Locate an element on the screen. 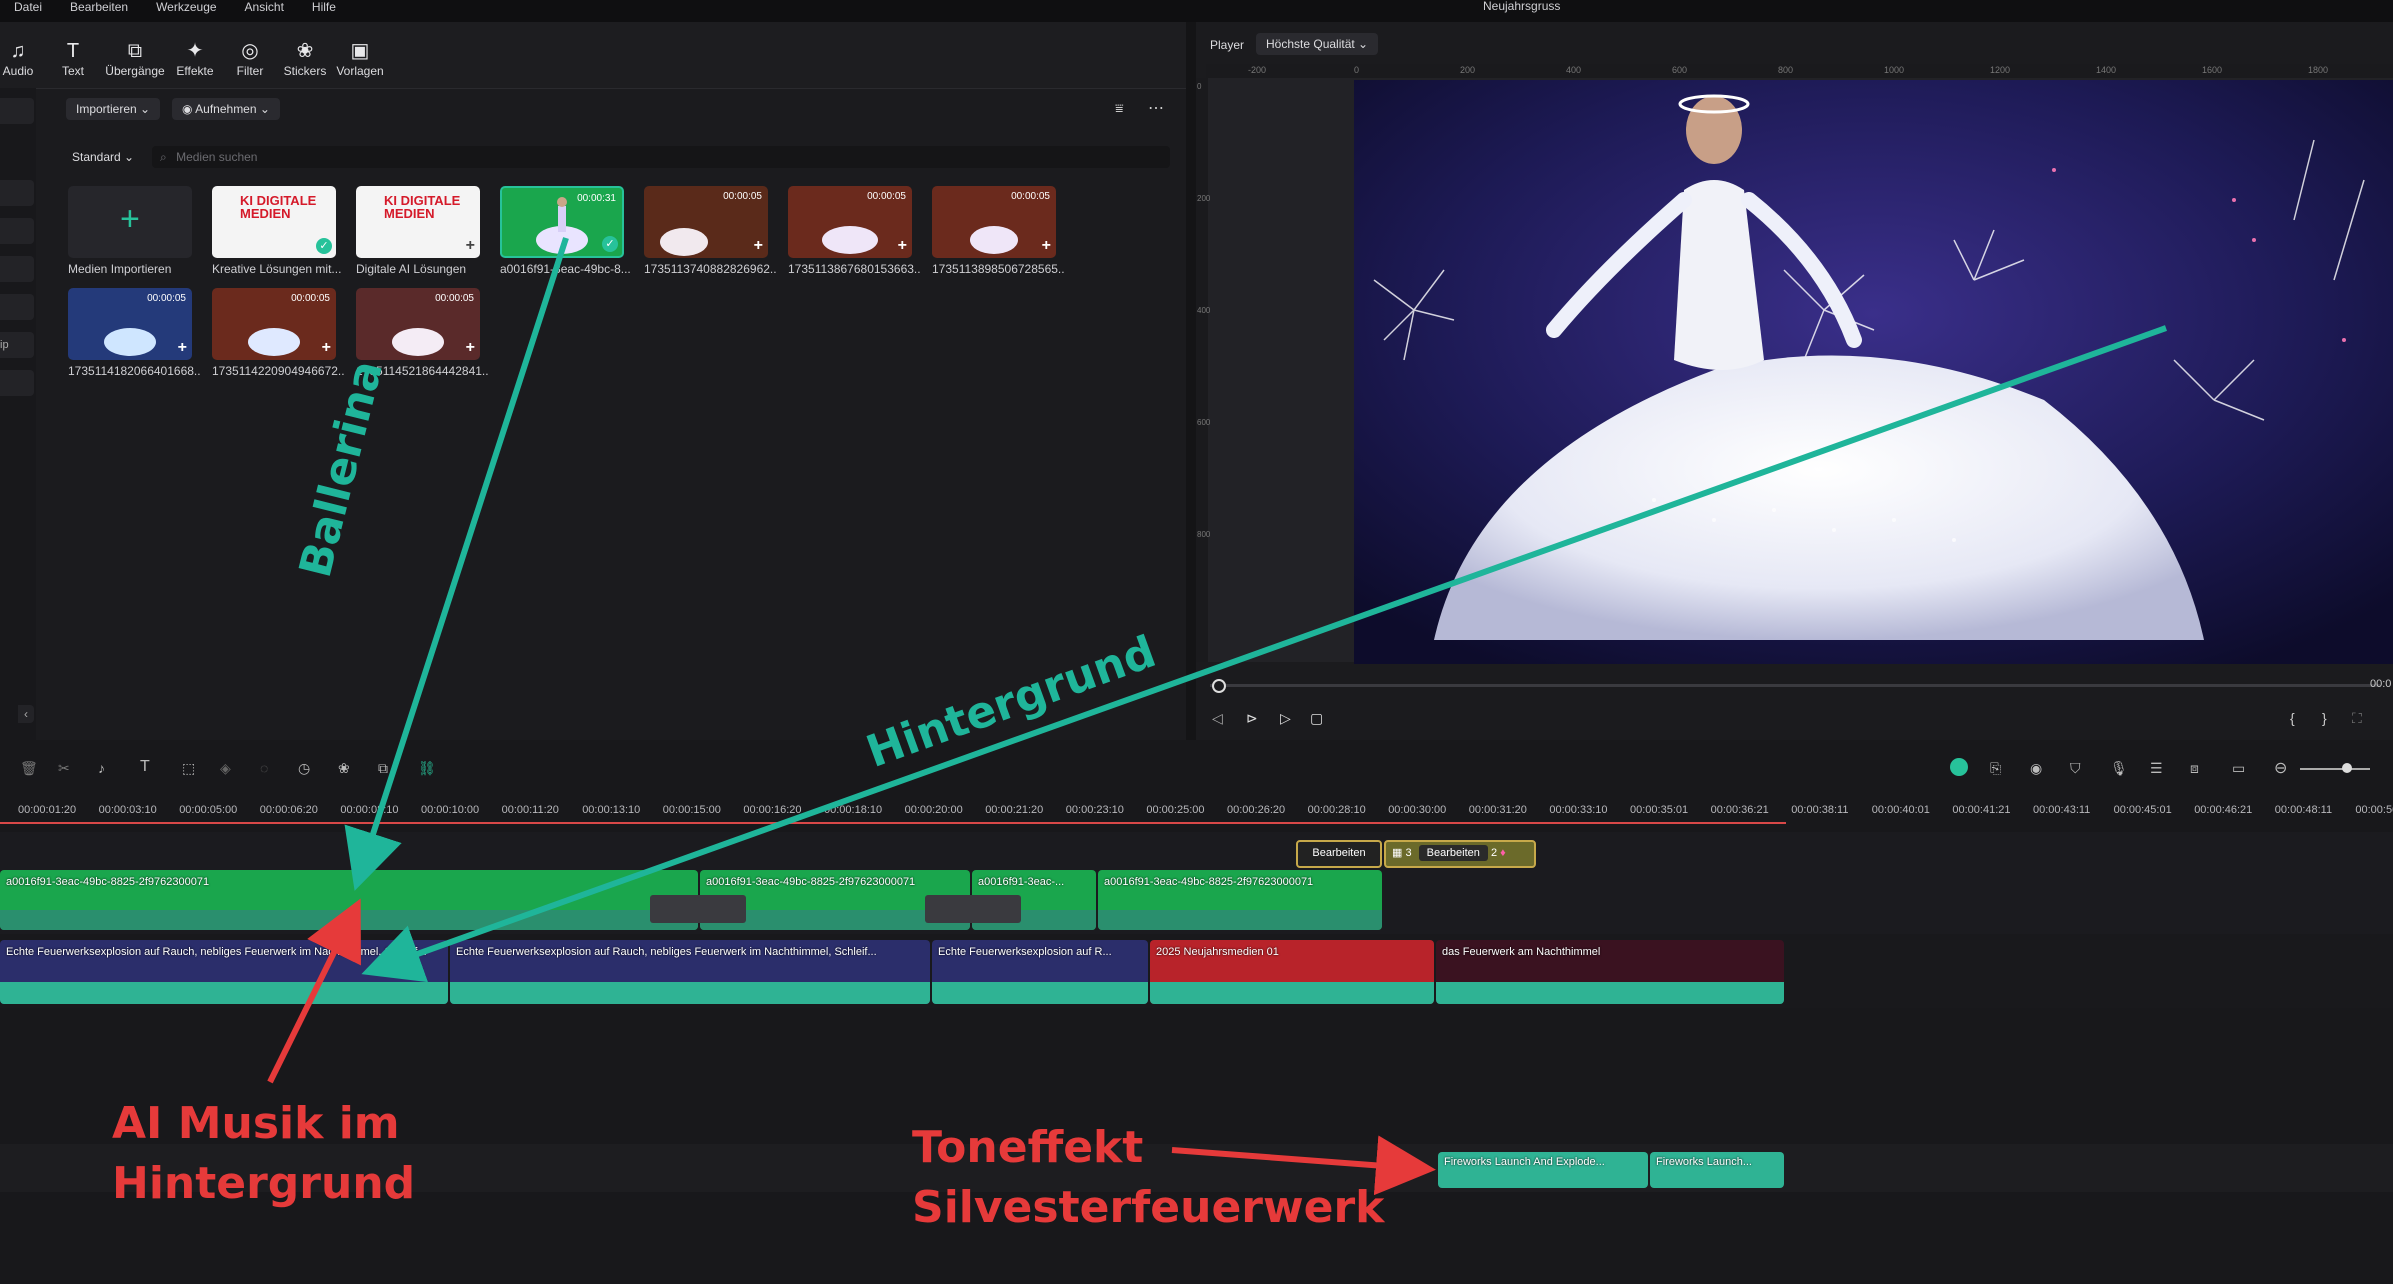 The width and height of the screenshot is (2393, 1284). arrow-ballerina is located at coordinates (456, 564).